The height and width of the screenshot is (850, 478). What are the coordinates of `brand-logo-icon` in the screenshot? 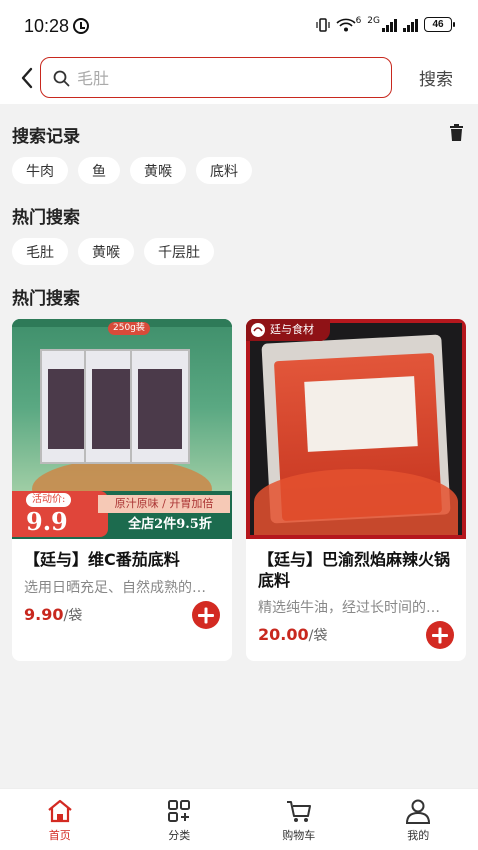 It's located at (258, 330).